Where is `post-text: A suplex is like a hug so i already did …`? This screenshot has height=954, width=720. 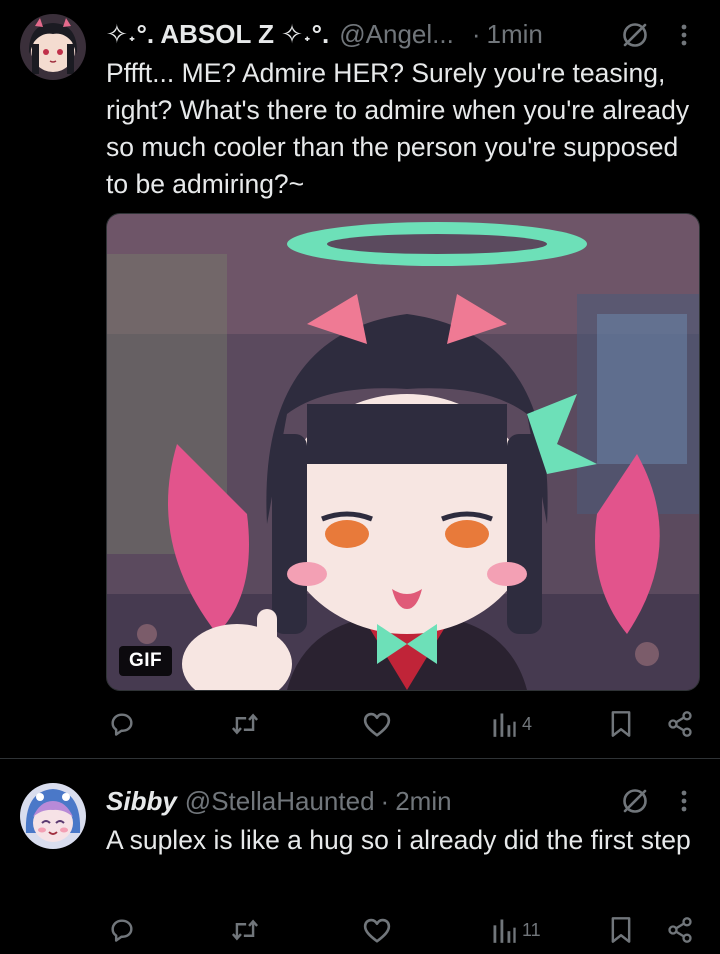 post-text: A suplex is like a hug so i already did … is located at coordinates (398, 840).